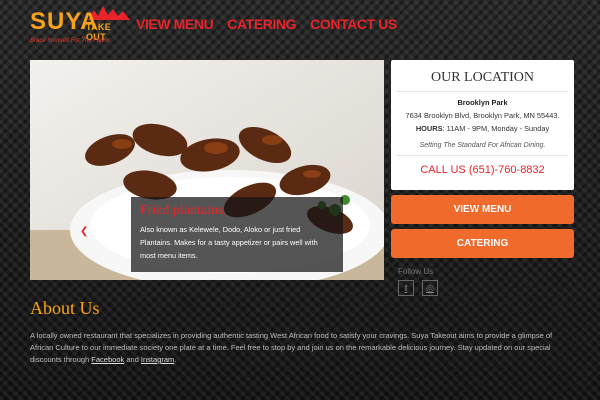 The image size is (600, 400). Describe the element at coordinates (182, 210) in the screenshot. I see `caption-title: Fried plantains` at that location.